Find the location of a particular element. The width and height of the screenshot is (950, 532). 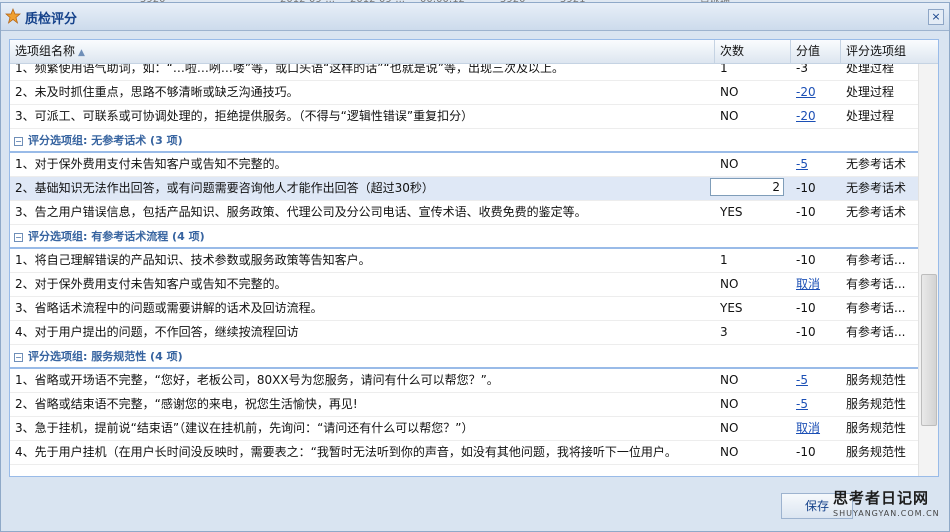

watermark-url: SHUYANGYAN.COM.CN is located at coordinates (886, 513).